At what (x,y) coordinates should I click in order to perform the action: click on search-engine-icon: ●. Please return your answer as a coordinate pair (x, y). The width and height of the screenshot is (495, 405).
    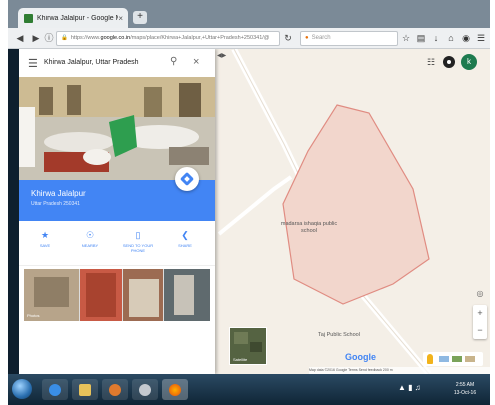
    Looking at the image, I should click on (307, 38).